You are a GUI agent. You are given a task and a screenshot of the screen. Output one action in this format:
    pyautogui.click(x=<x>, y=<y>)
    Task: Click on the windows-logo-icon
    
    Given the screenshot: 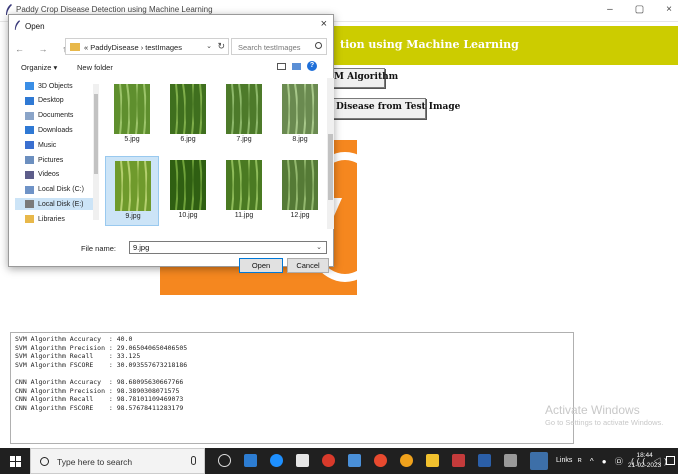 What is the action you would take?
    pyautogui.click(x=15, y=461)
    